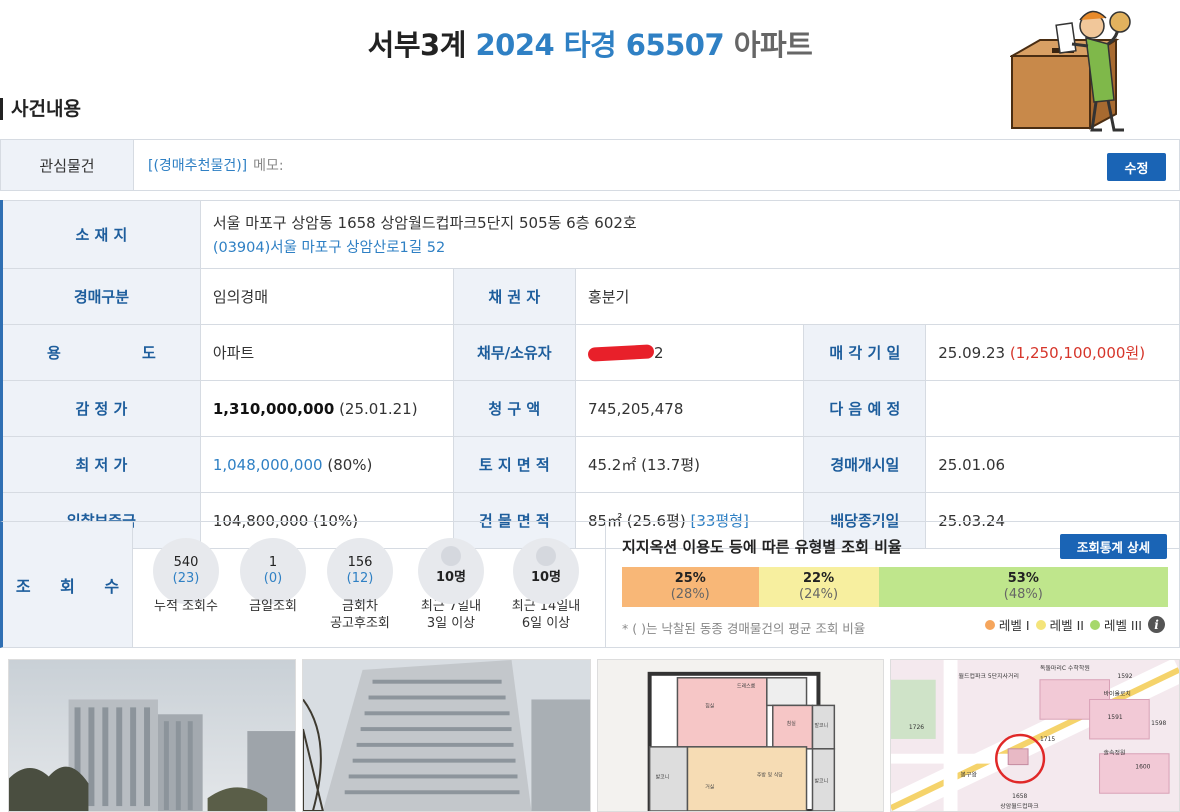 The height and width of the screenshot is (812, 1180). I want to click on ratio-bar: 25% (28%) 22% (24%) 53% (48%), so click(895, 587).